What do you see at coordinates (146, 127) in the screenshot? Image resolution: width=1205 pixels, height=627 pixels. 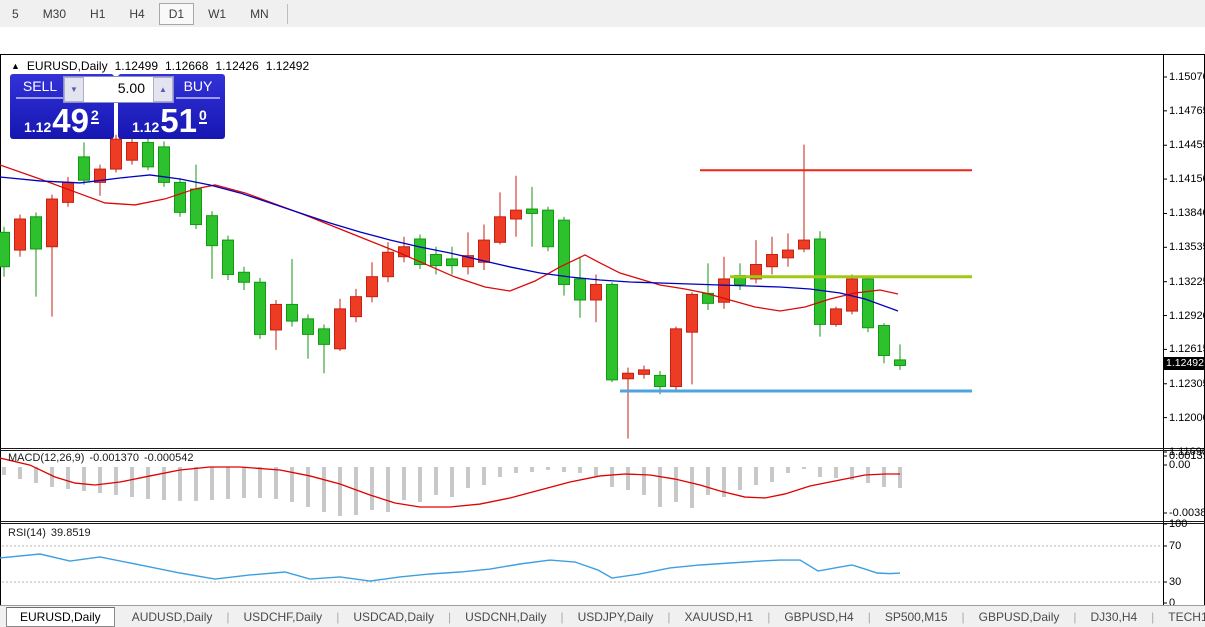 I see `ask-price-head: 1.12` at bounding box center [146, 127].